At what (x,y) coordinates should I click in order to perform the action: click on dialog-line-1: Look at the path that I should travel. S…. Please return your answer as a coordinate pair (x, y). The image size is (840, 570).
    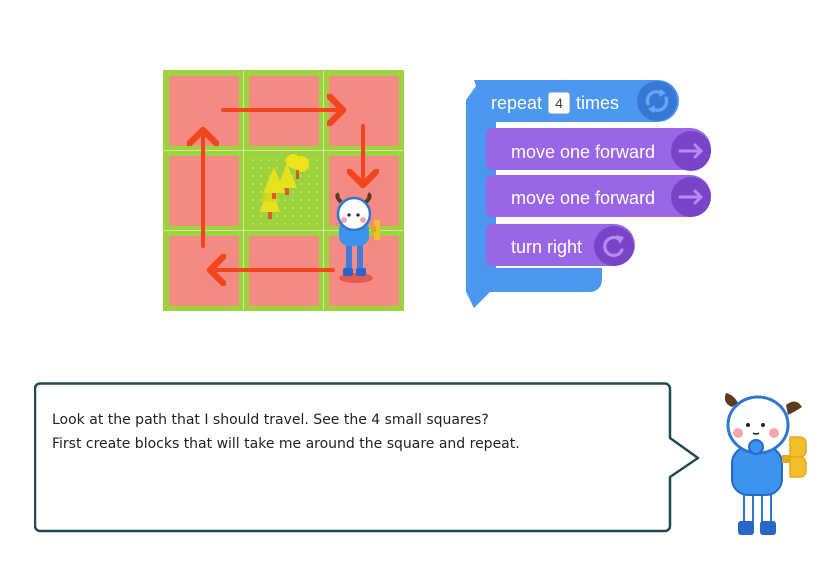
    Looking at the image, I should click on (270, 420).